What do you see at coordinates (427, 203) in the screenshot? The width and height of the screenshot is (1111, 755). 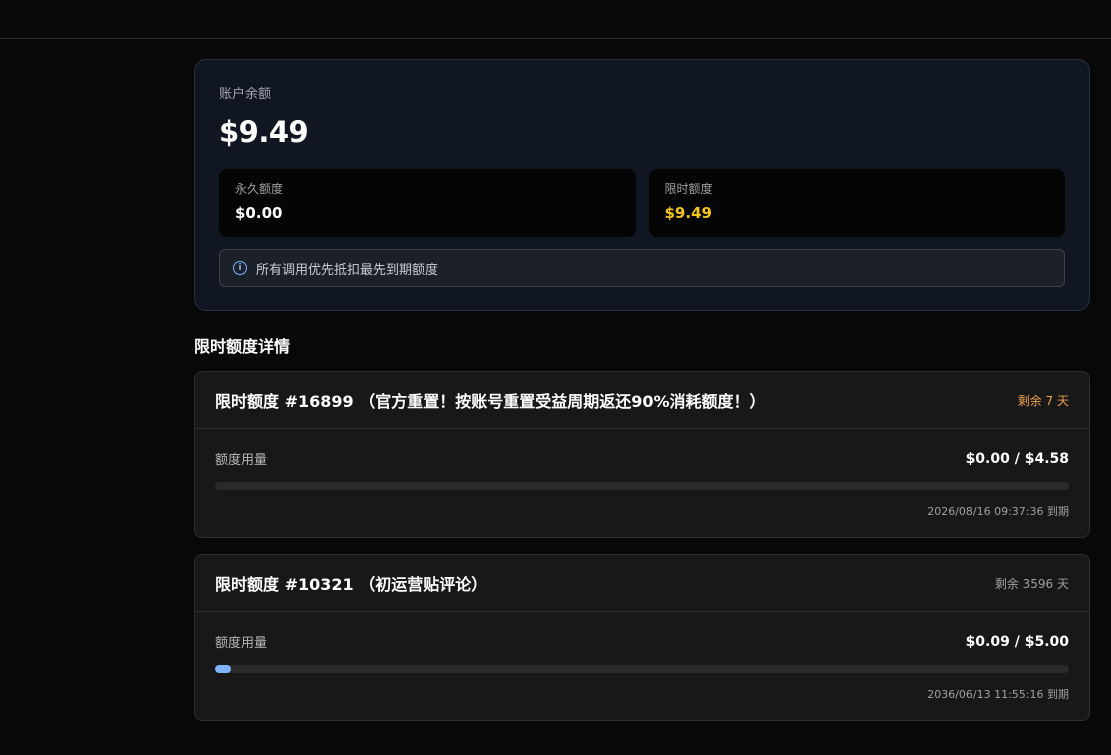 I see `permanent-quota-box: 永久额度 $0.00` at bounding box center [427, 203].